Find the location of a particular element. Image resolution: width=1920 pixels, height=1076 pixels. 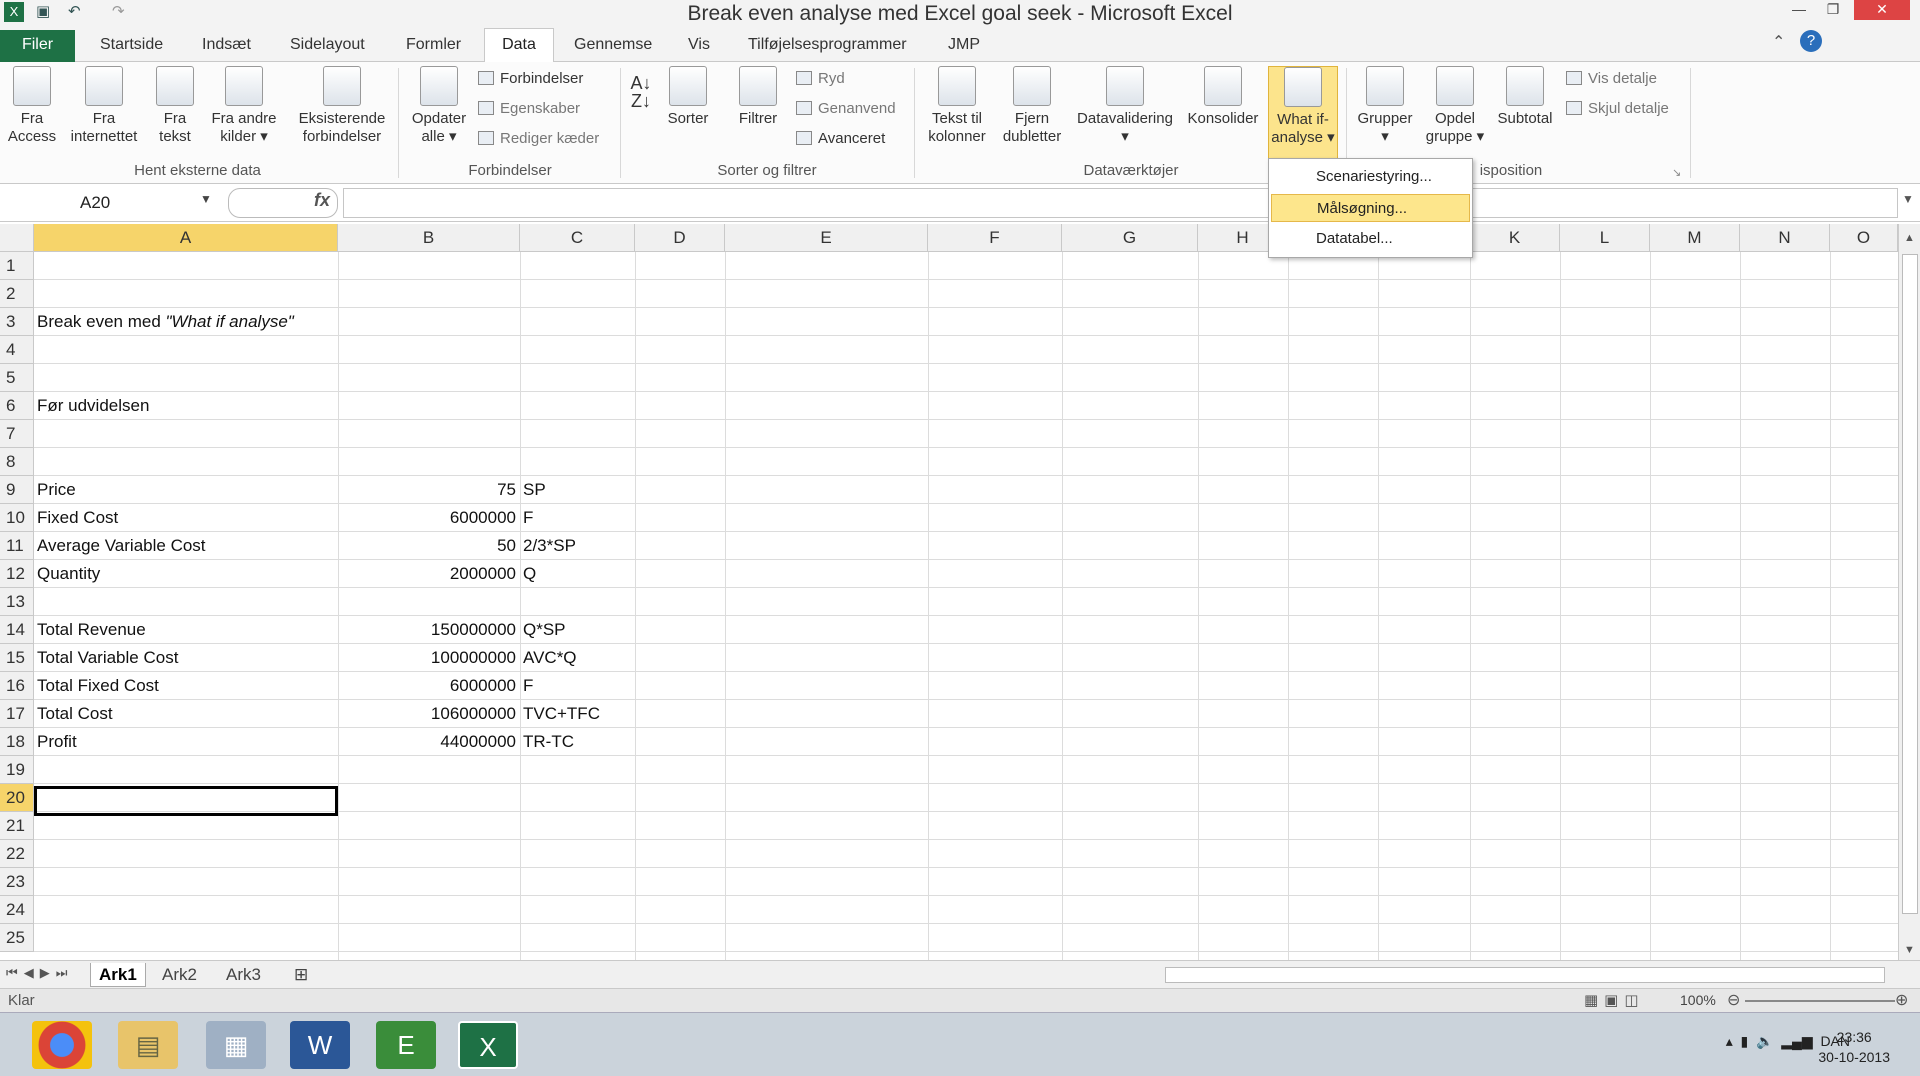

sheet-nav-icon: ⏮◀▶⏭ is located at coordinates (39, 973).